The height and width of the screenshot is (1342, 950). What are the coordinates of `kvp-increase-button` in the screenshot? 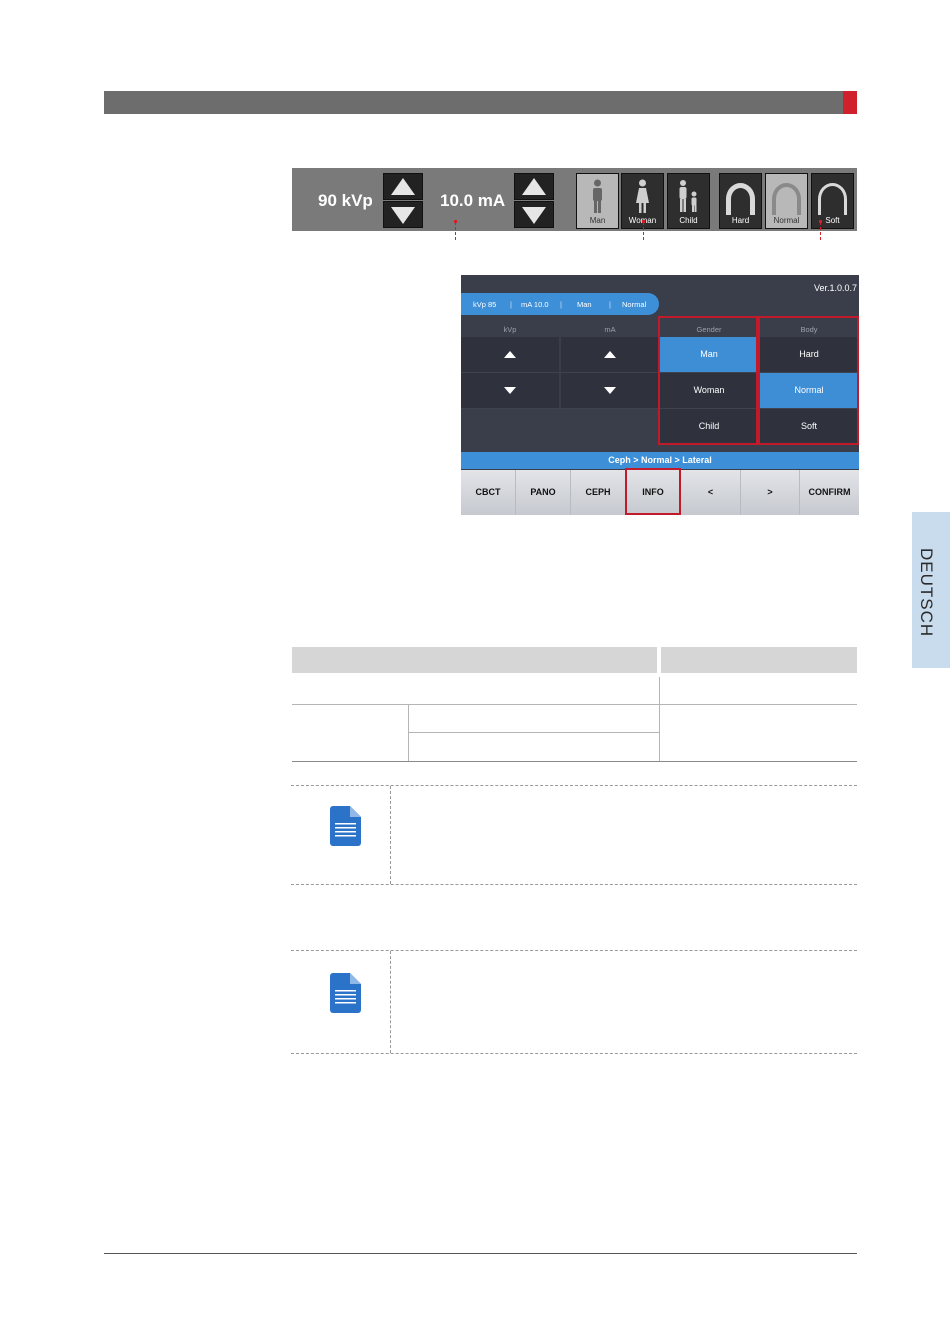 It's located at (510, 355).